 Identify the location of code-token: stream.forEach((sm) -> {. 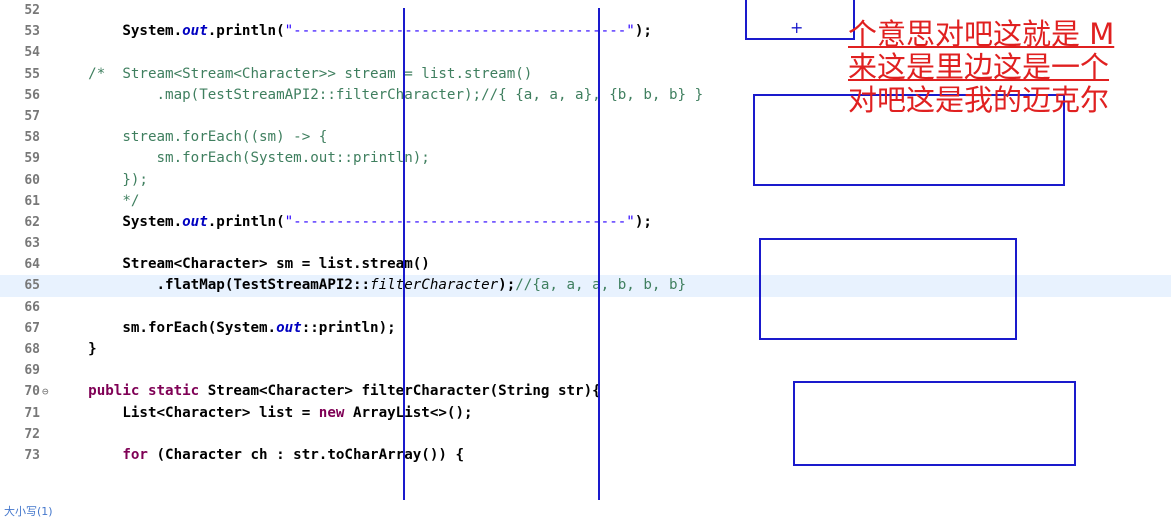
(191, 137).